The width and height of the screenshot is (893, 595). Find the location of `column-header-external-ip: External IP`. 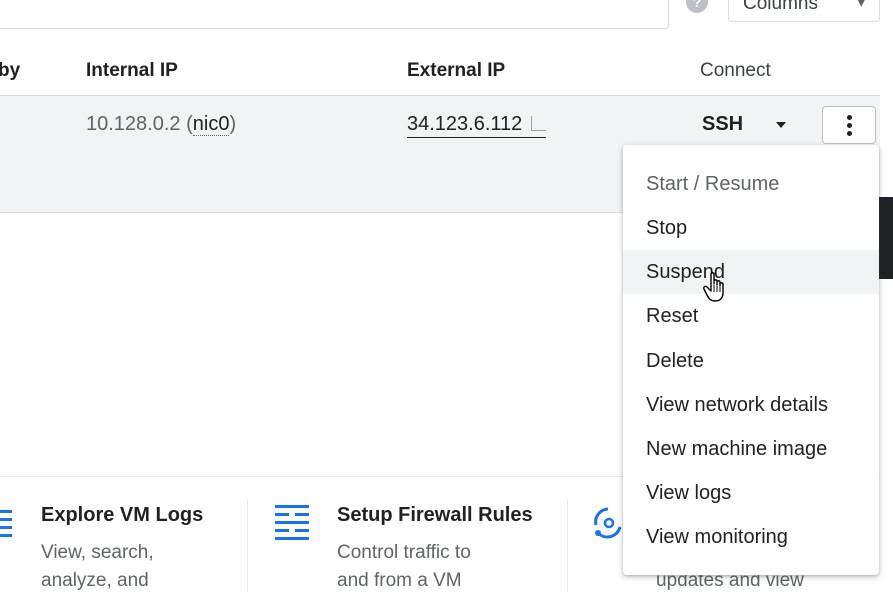

column-header-external-ip: External IP is located at coordinates (456, 71).